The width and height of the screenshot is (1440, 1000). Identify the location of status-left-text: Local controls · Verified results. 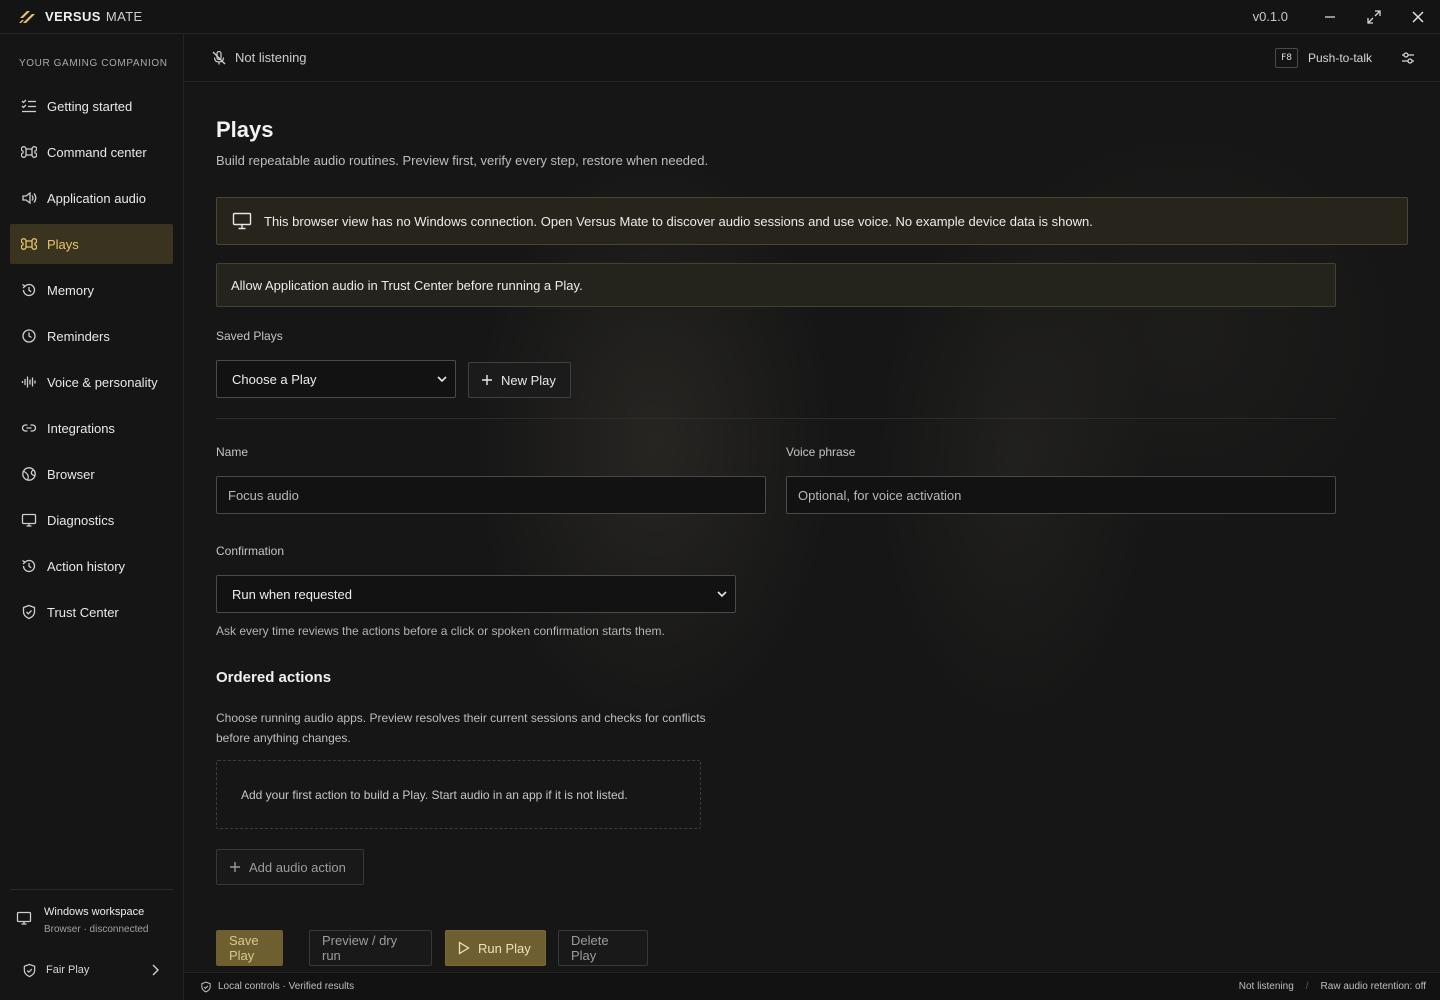
(286, 986).